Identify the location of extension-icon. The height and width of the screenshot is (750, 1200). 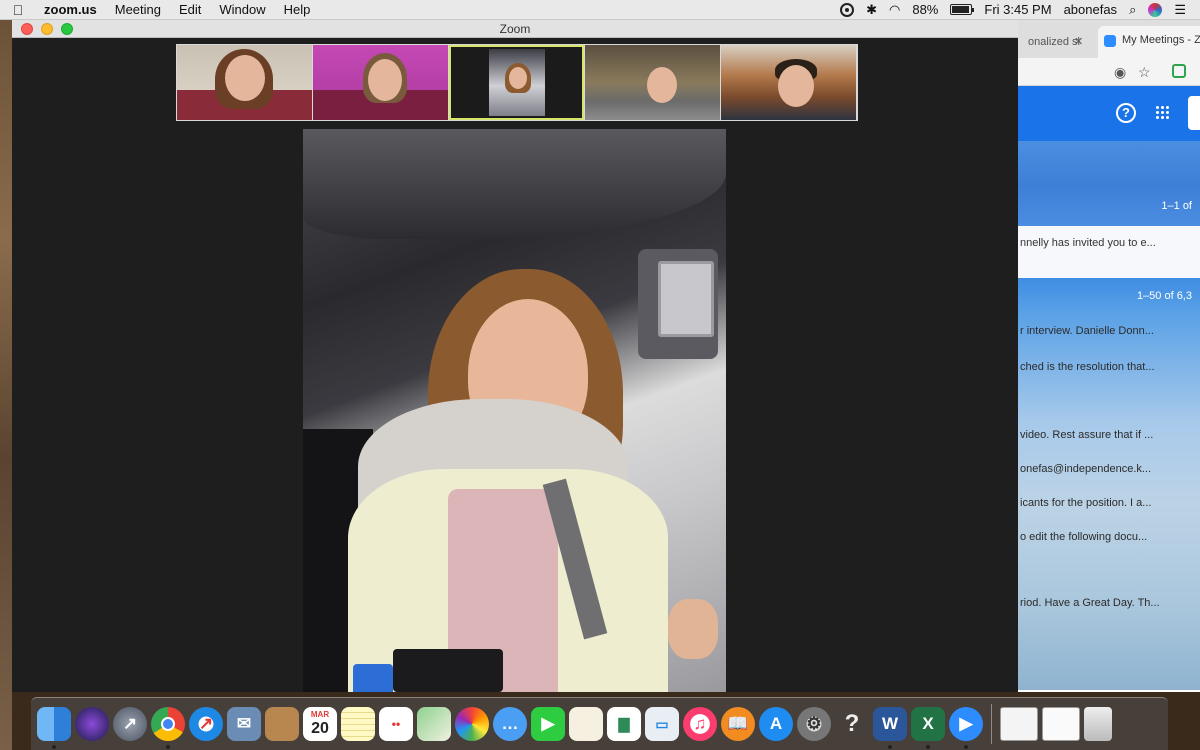
(1179, 71).